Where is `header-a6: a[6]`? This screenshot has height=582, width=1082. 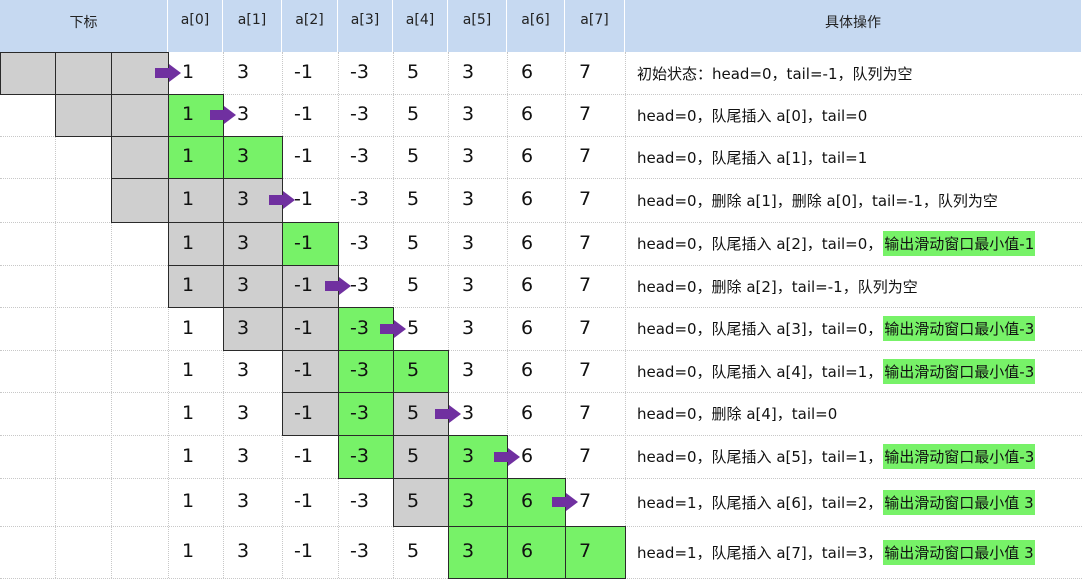
header-a6: a[6] is located at coordinates (536, 26).